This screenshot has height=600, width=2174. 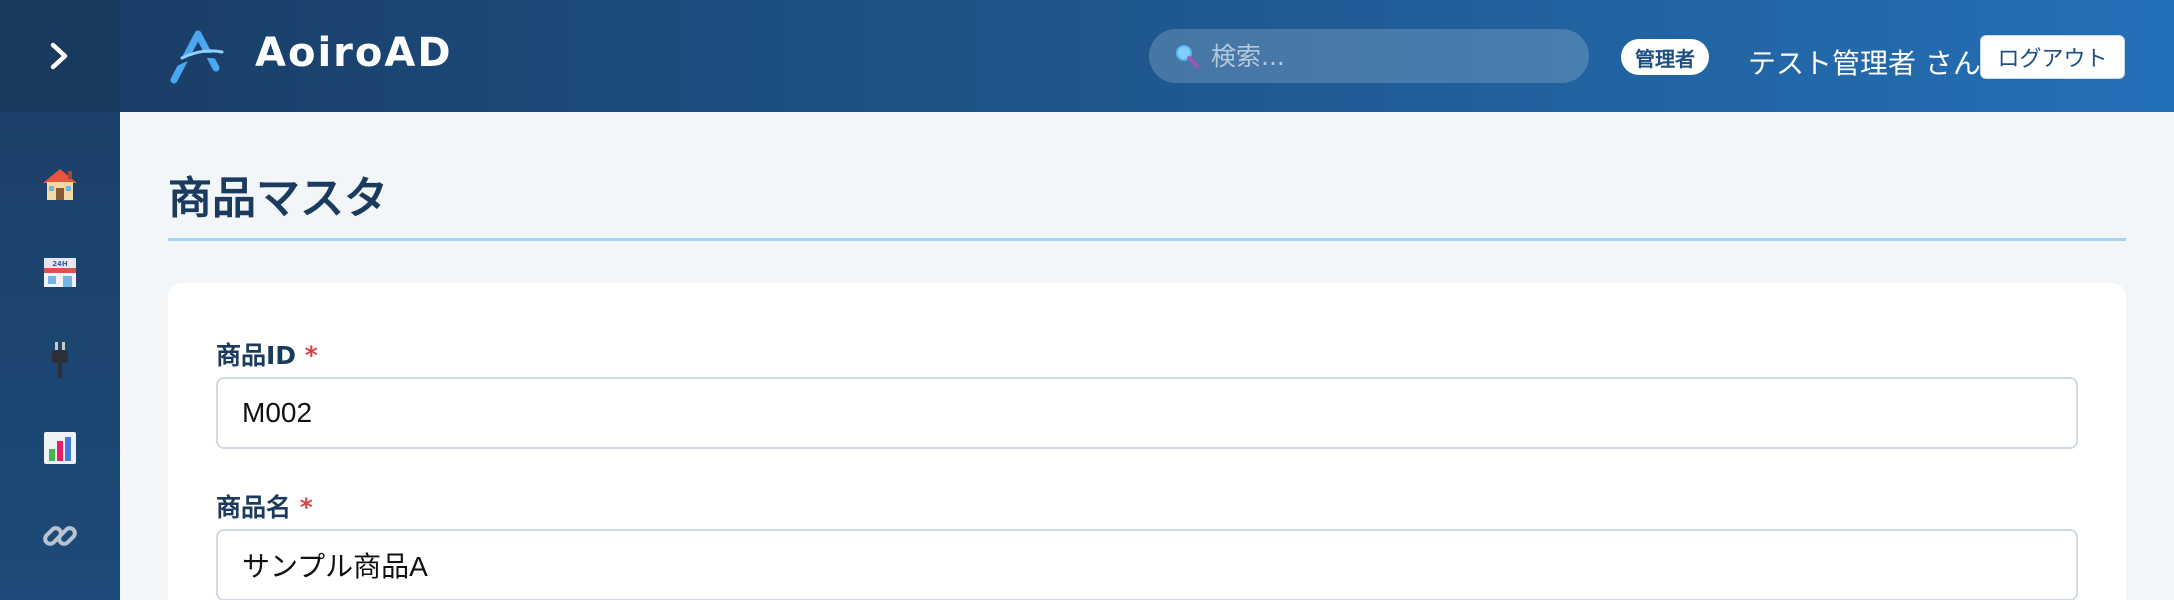 I want to click on bar-chart-icon, so click(x=60, y=448).